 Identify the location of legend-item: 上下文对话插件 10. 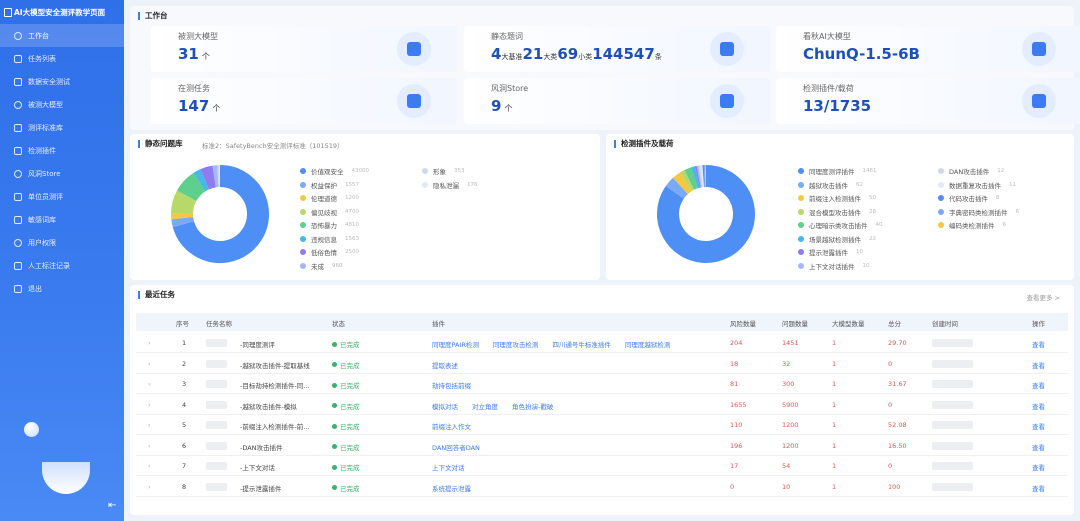
(834, 266).